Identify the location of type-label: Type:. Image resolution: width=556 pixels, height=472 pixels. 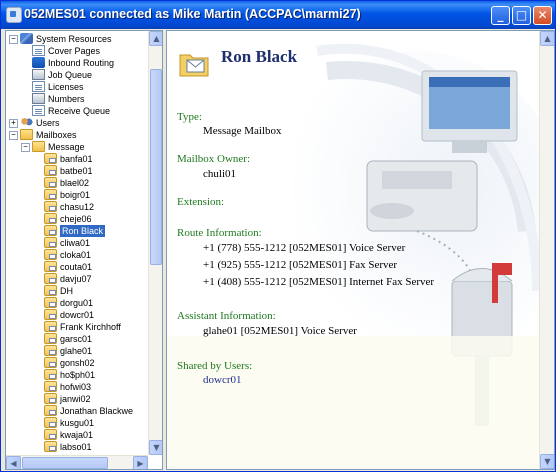
(189, 117).